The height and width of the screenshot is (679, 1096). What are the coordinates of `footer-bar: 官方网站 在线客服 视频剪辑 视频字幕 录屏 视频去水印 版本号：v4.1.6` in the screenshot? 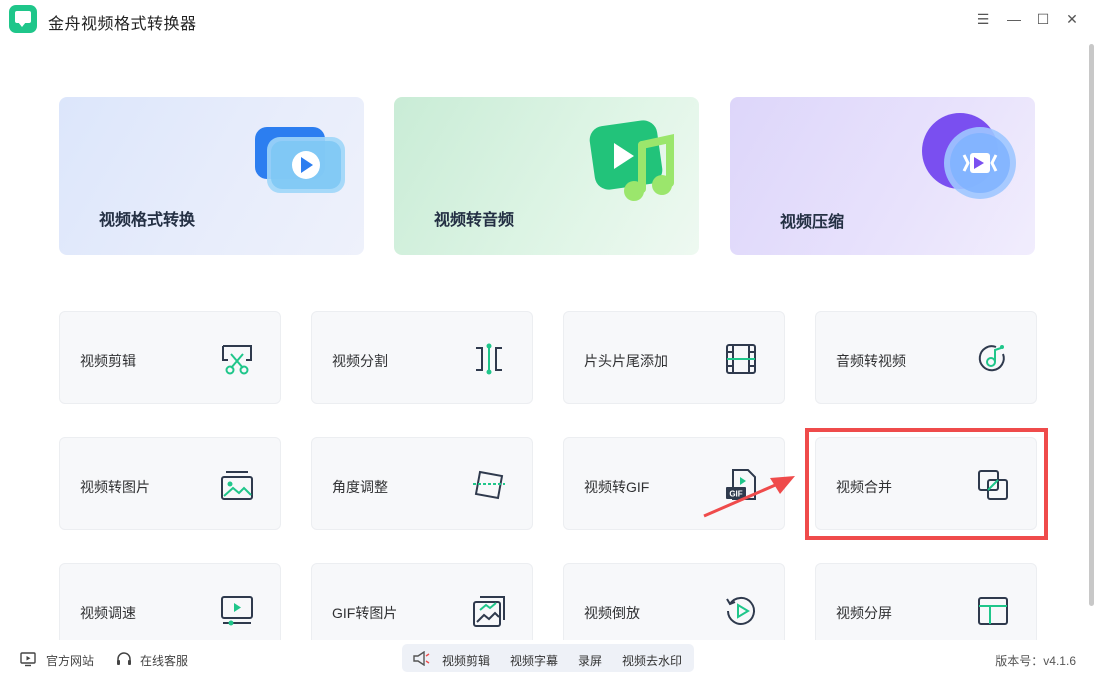 It's located at (548, 659).